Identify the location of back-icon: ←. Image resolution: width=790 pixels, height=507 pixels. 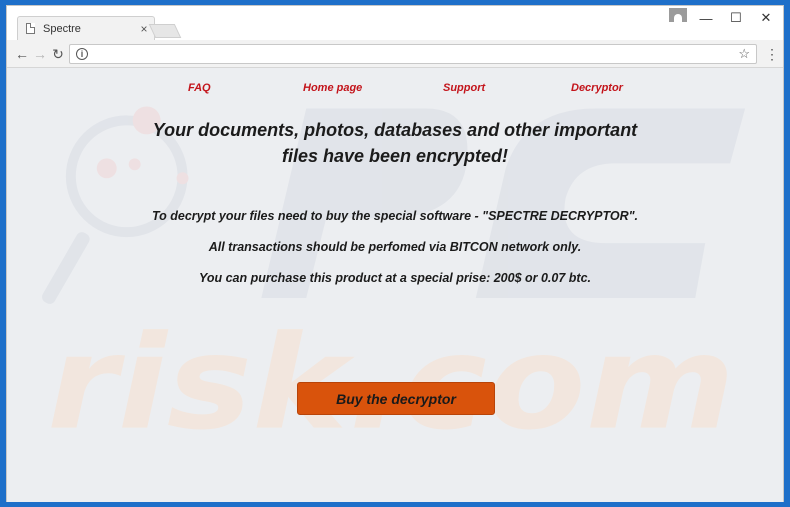
(22, 54).